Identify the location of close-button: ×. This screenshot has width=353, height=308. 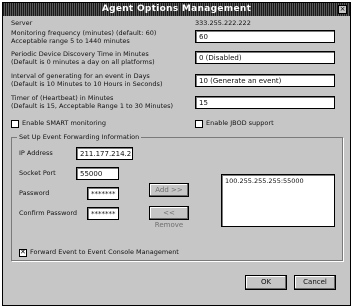
(342, 9).